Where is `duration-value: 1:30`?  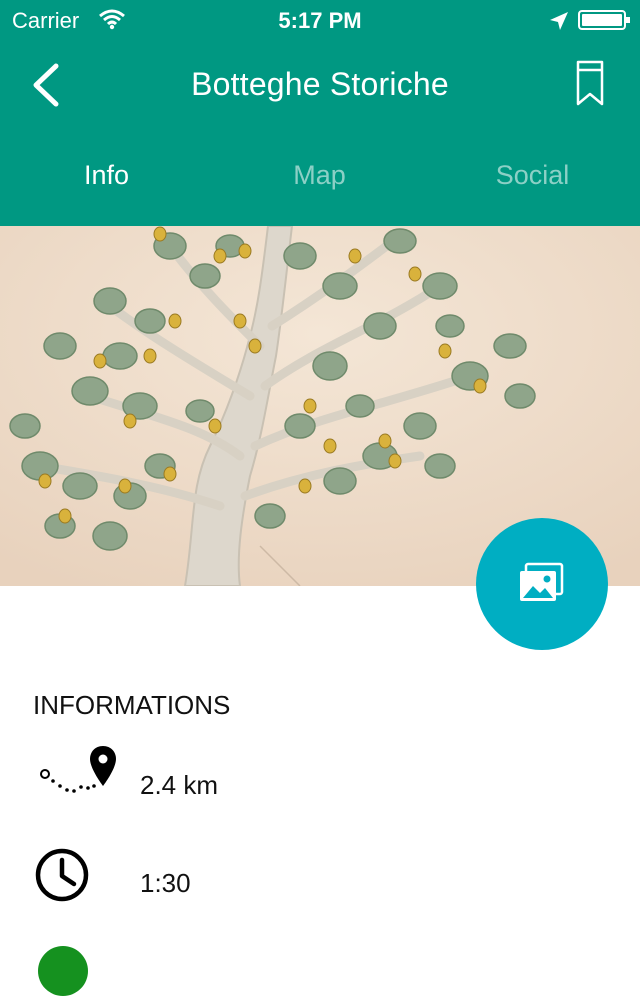
duration-value: 1:30 is located at coordinates (165, 883).